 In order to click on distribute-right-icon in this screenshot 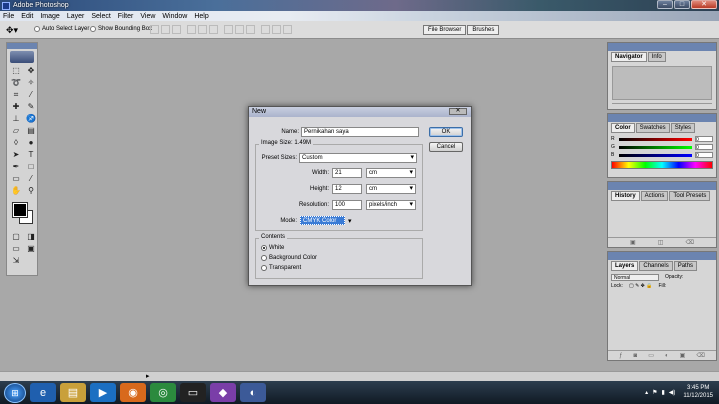, I will do `click(287, 29)`.